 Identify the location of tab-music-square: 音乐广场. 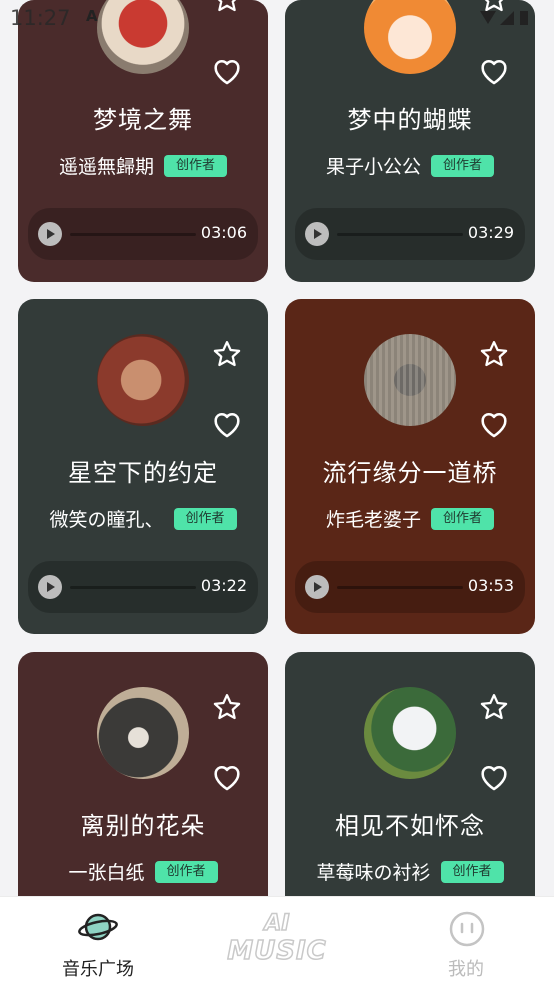
(98, 941).